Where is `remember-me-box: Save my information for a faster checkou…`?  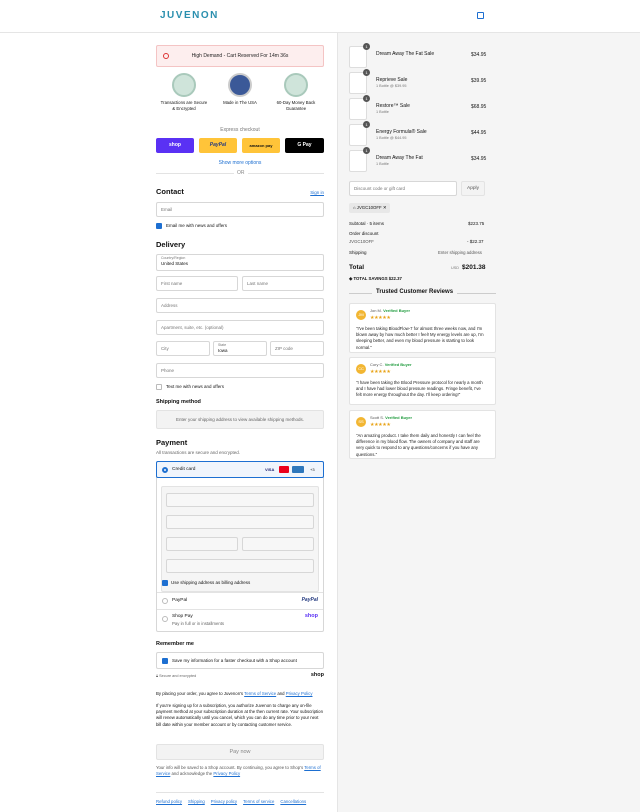 remember-me-box: Save my information for a faster checkou… is located at coordinates (240, 660).